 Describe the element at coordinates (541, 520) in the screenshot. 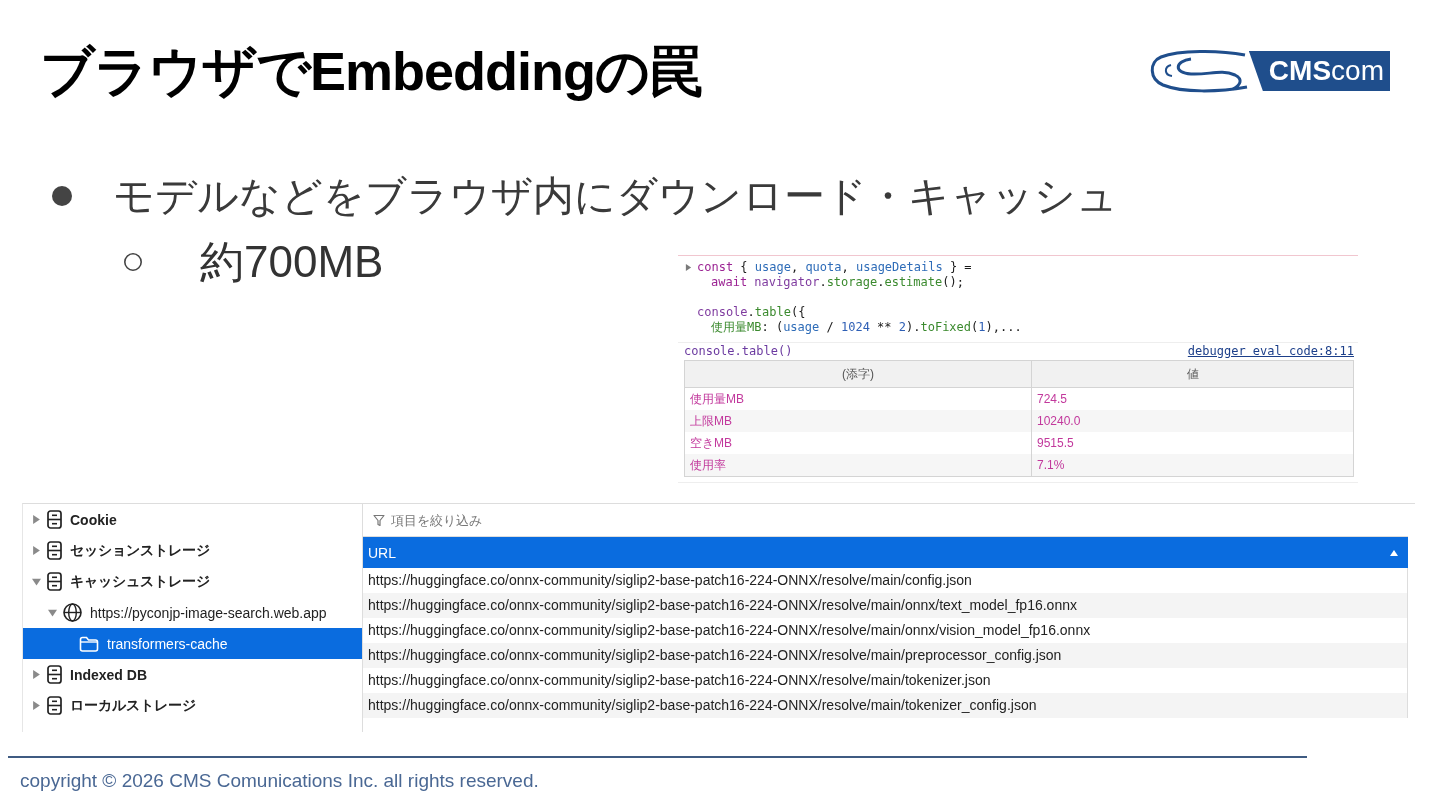

I see `filter-field: 項目を絞り込み` at that location.